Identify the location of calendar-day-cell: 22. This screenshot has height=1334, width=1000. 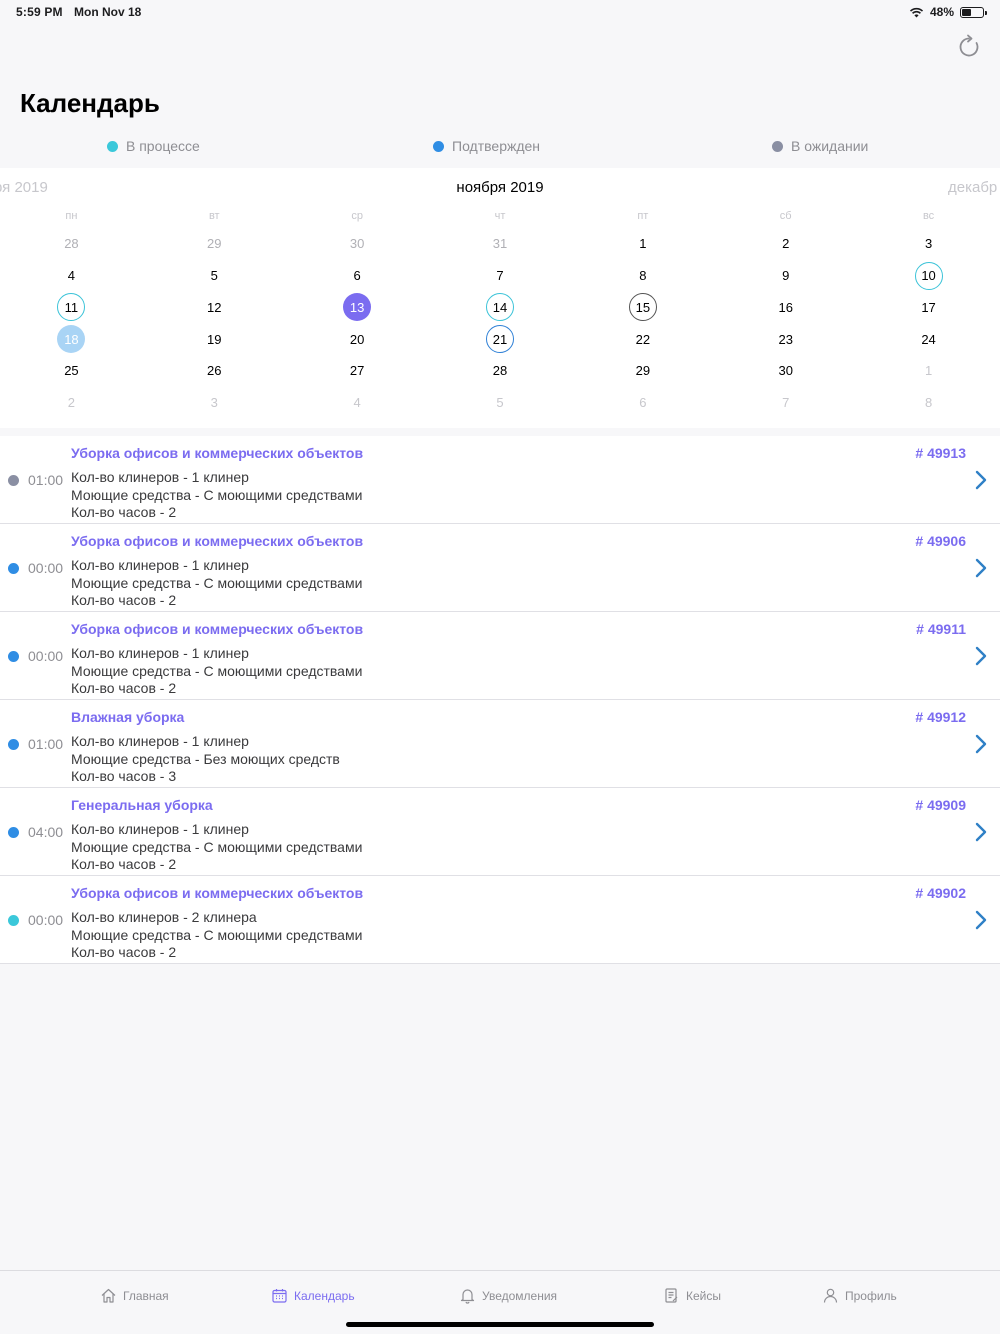
(642, 339).